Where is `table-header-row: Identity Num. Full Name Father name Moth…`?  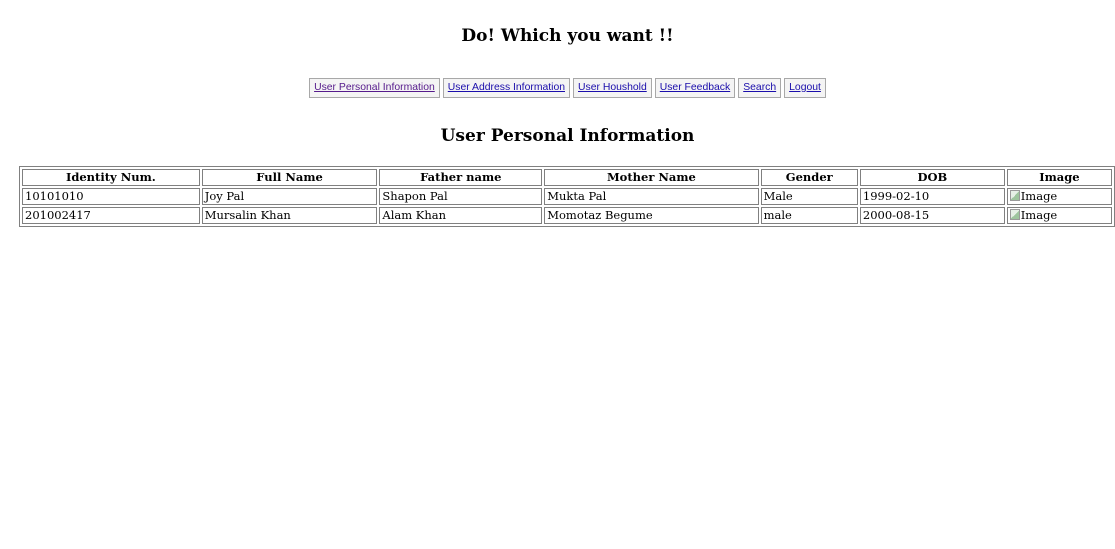
table-header-row: Identity Num. Full Name Father name Moth… is located at coordinates (567, 177).